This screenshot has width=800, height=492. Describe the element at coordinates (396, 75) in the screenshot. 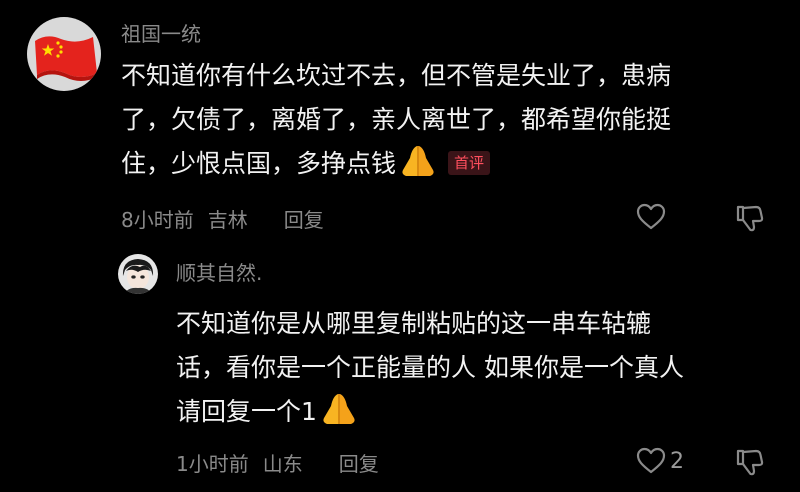

I see `comment-text-line: 不知道你有什么坎过不去，但不管是失业了，患病` at that location.